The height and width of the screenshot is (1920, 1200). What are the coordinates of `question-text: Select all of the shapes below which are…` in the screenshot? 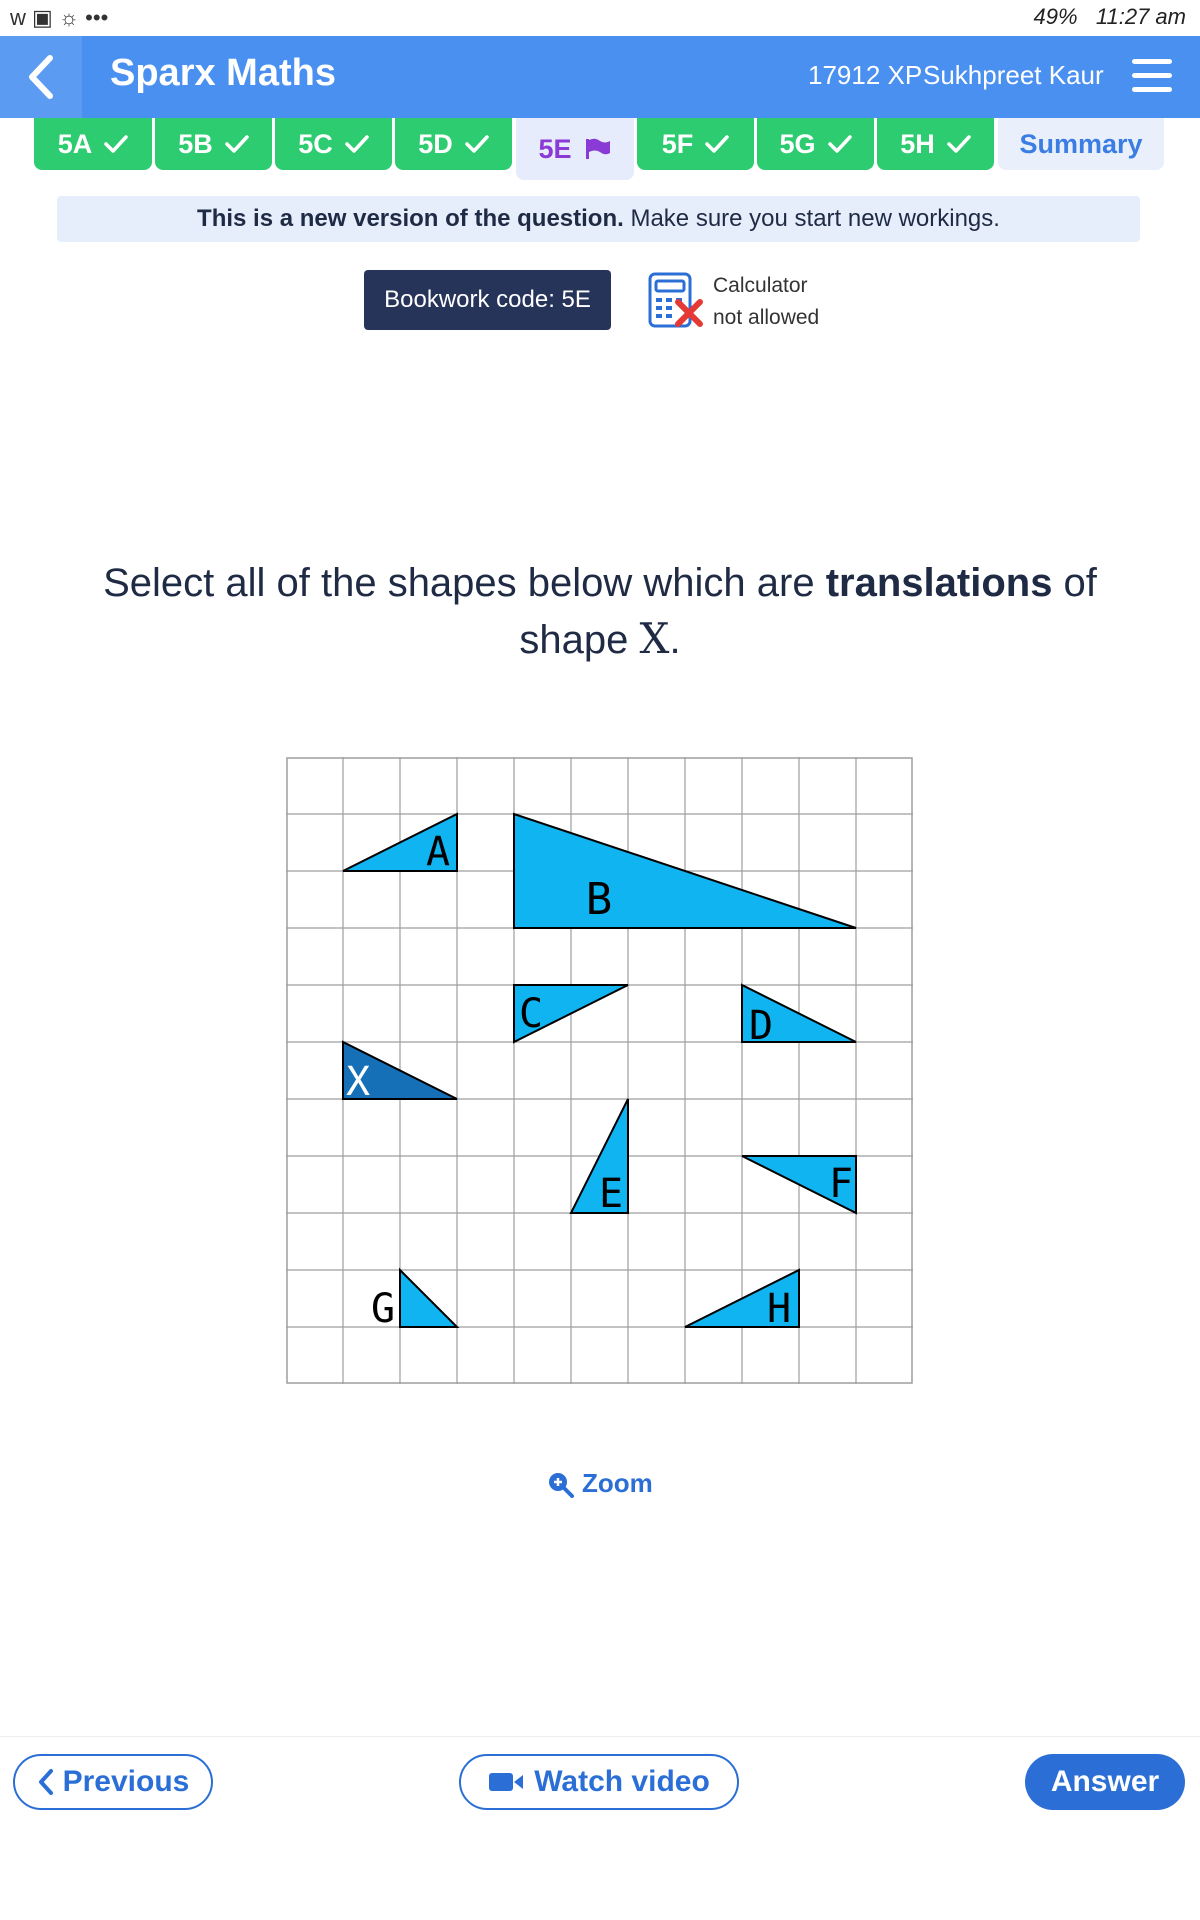 It's located at (600, 611).